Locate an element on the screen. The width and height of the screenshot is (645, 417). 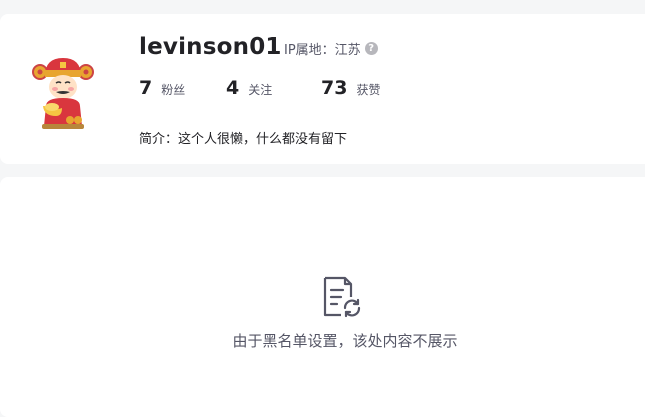
help-icon: ? is located at coordinates (371, 48).